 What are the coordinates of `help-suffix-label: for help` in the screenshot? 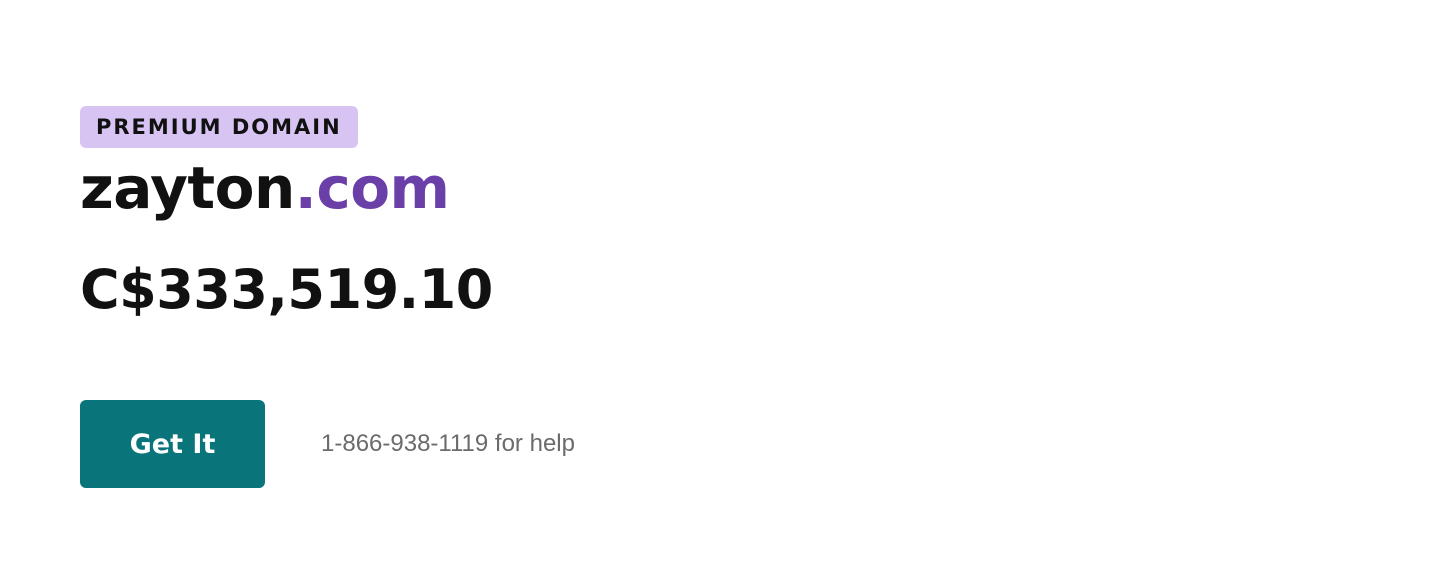 It's located at (531, 443).